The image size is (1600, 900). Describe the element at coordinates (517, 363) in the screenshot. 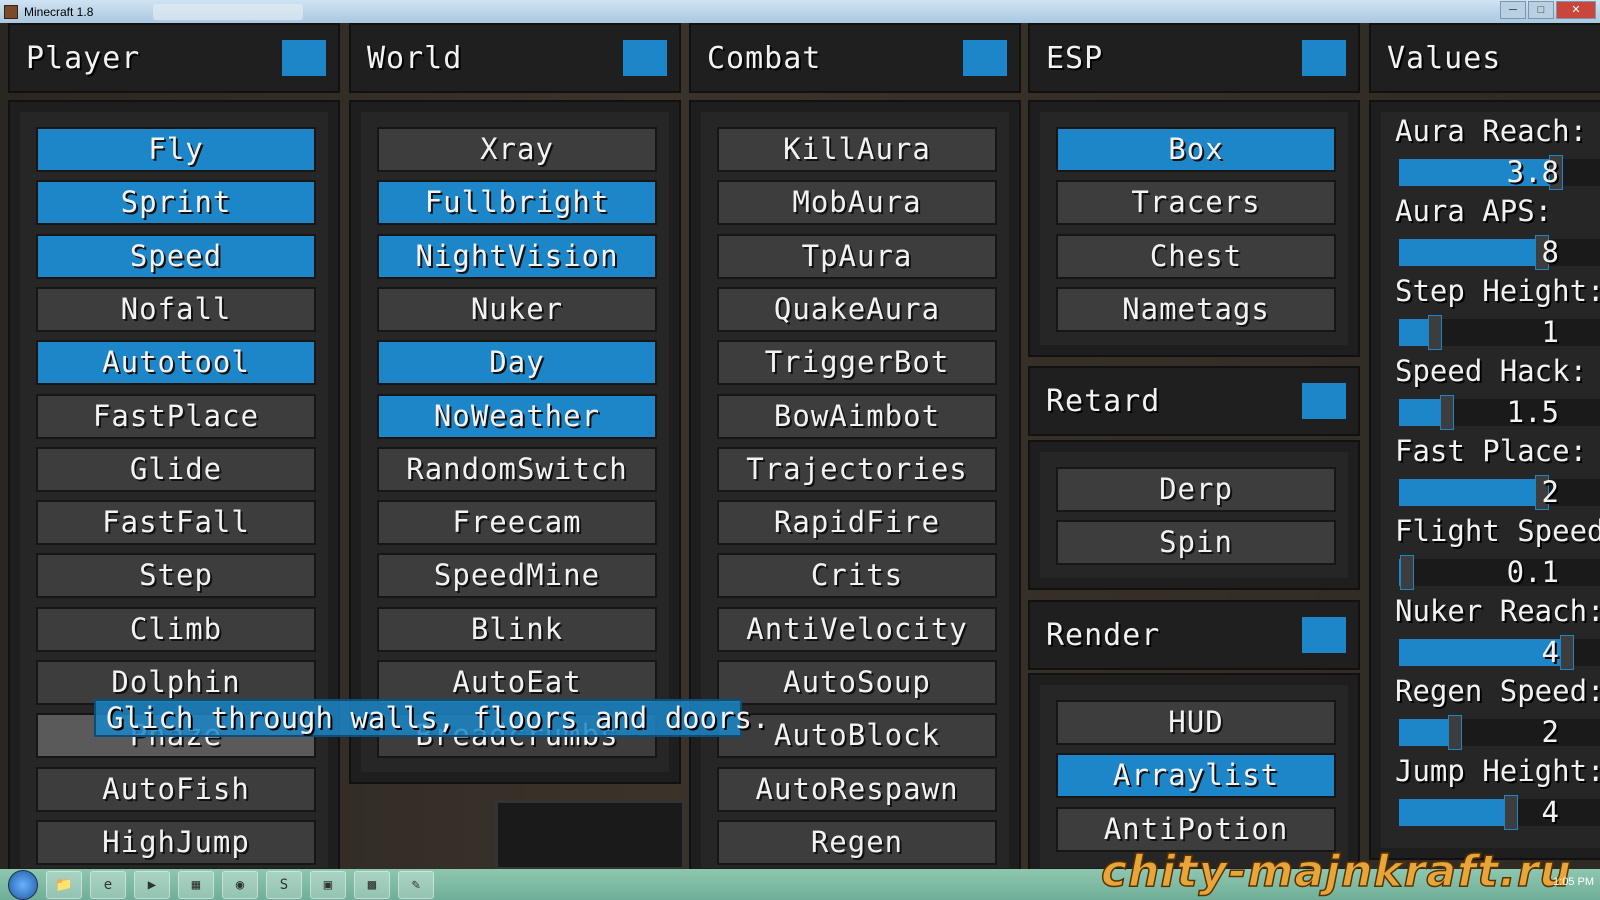

I see `module-button-day: Day` at that location.